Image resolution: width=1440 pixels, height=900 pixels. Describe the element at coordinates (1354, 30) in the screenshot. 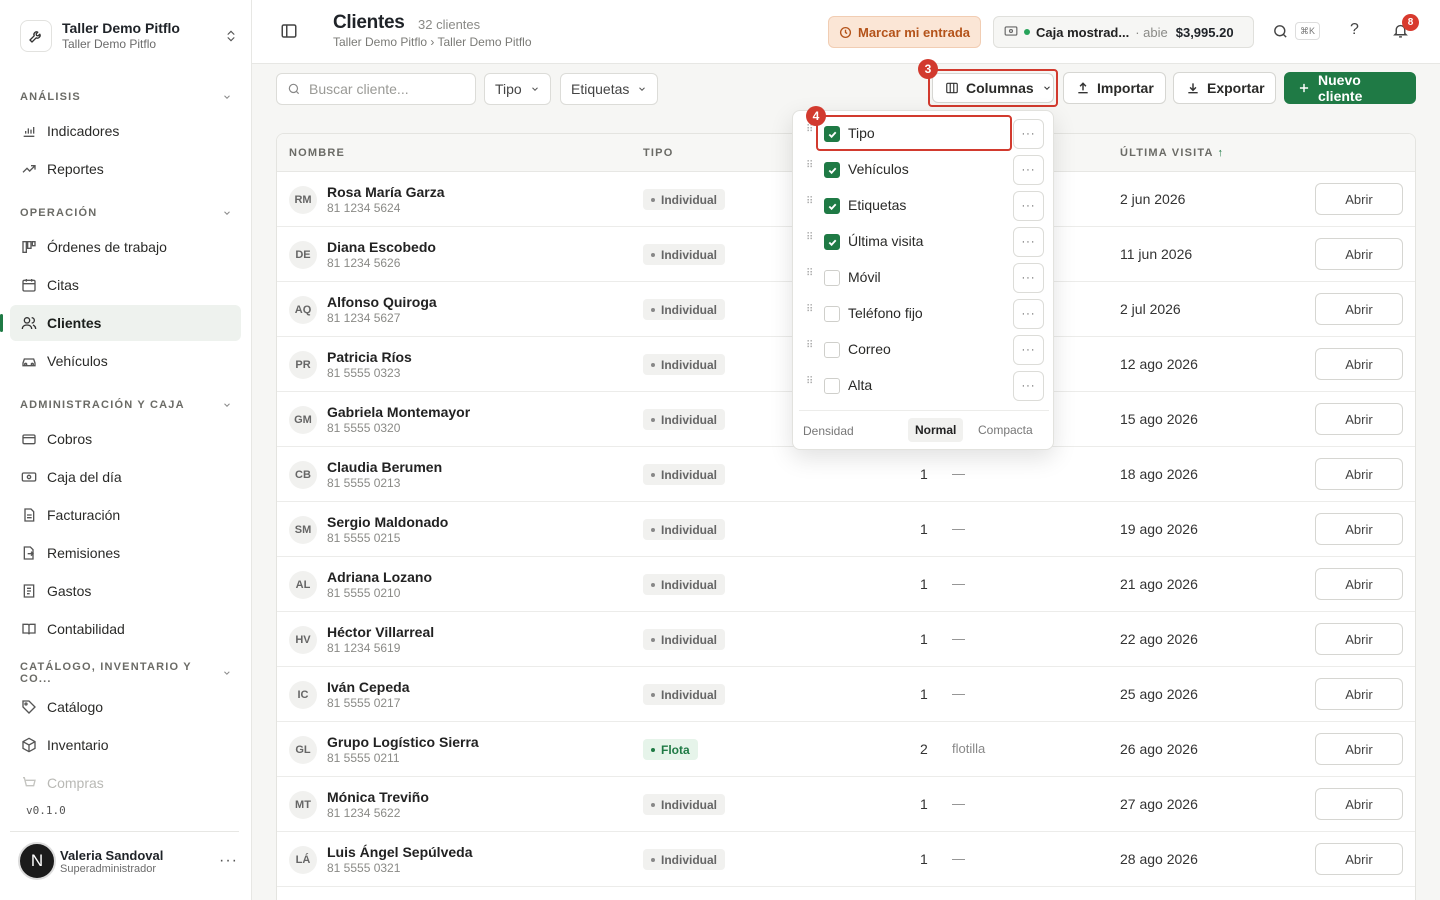

I see `help-icon: ?` at that location.